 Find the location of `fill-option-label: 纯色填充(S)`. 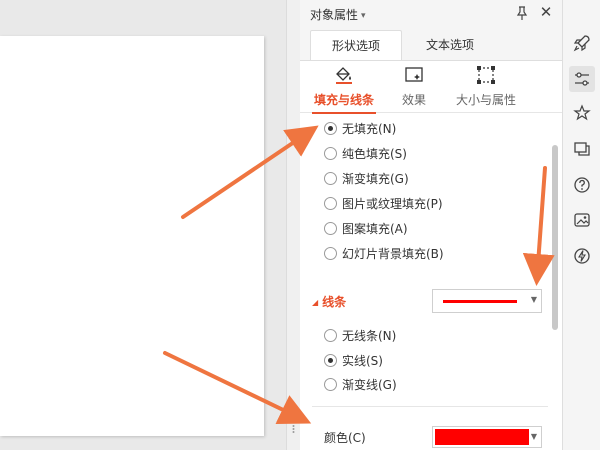

fill-option-label: 纯色填充(S) is located at coordinates (374, 154).